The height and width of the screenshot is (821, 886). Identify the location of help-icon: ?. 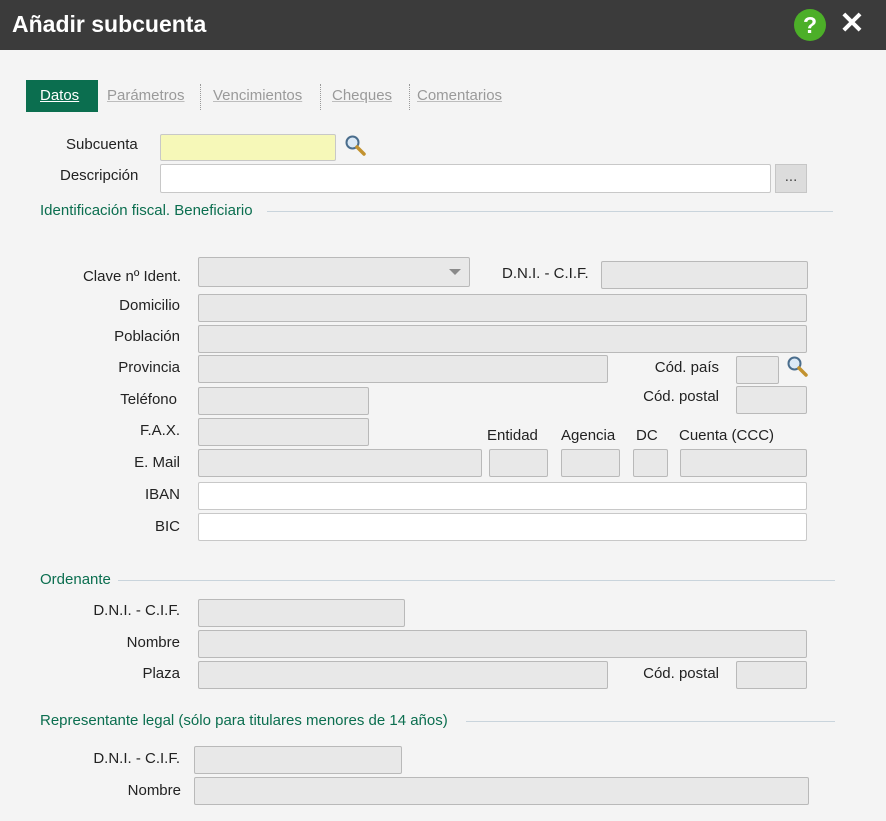
(810, 25).